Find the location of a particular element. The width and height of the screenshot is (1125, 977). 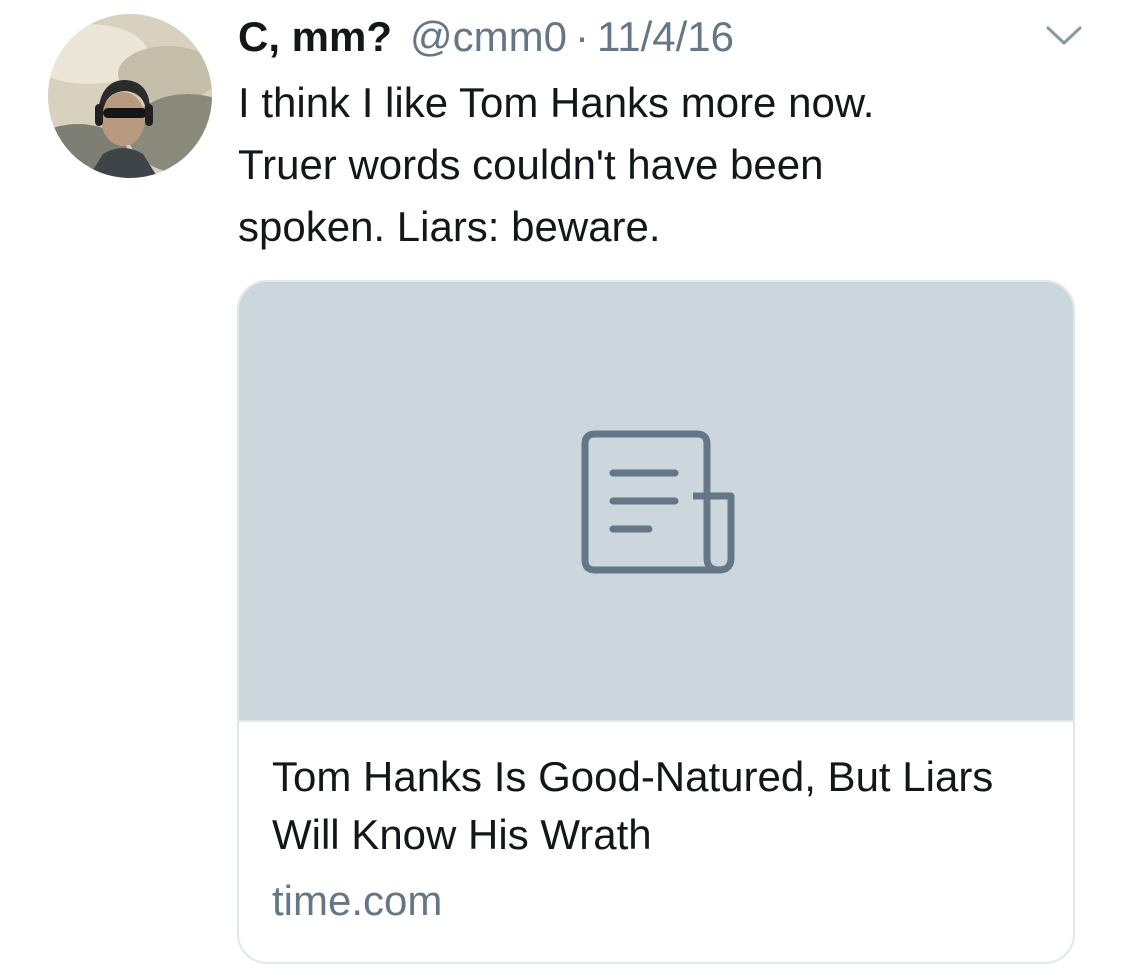

chevron-down-icon is located at coordinates (1064, 36).